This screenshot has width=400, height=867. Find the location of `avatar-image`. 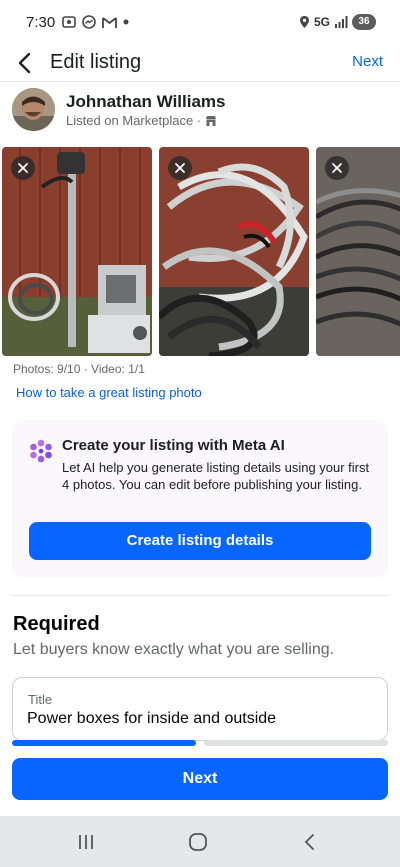

avatar-image is located at coordinates (33, 109).